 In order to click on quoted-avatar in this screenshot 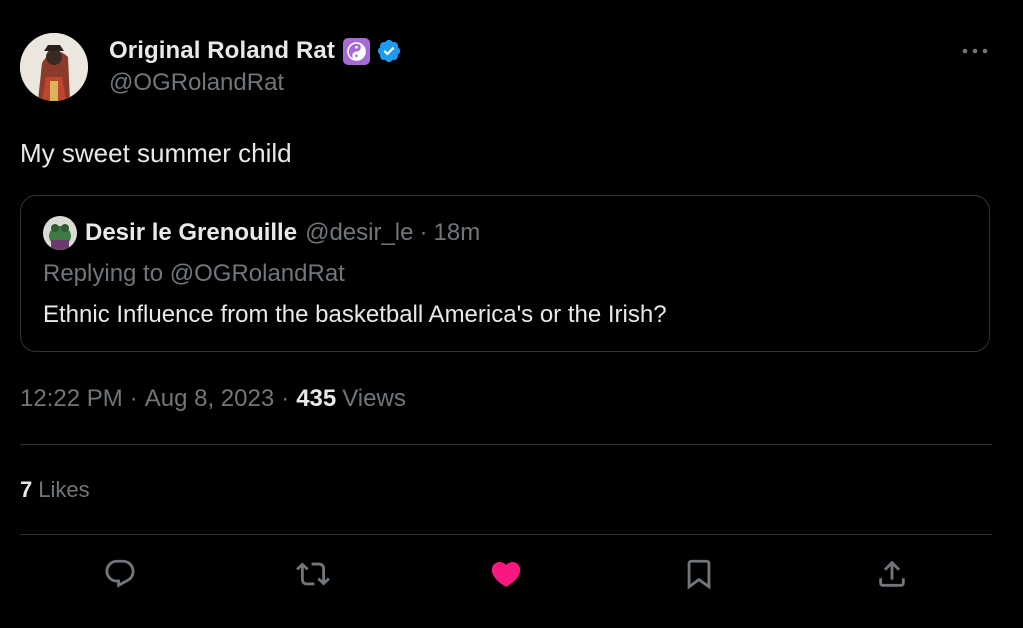, I will do `click(60, 233)`.